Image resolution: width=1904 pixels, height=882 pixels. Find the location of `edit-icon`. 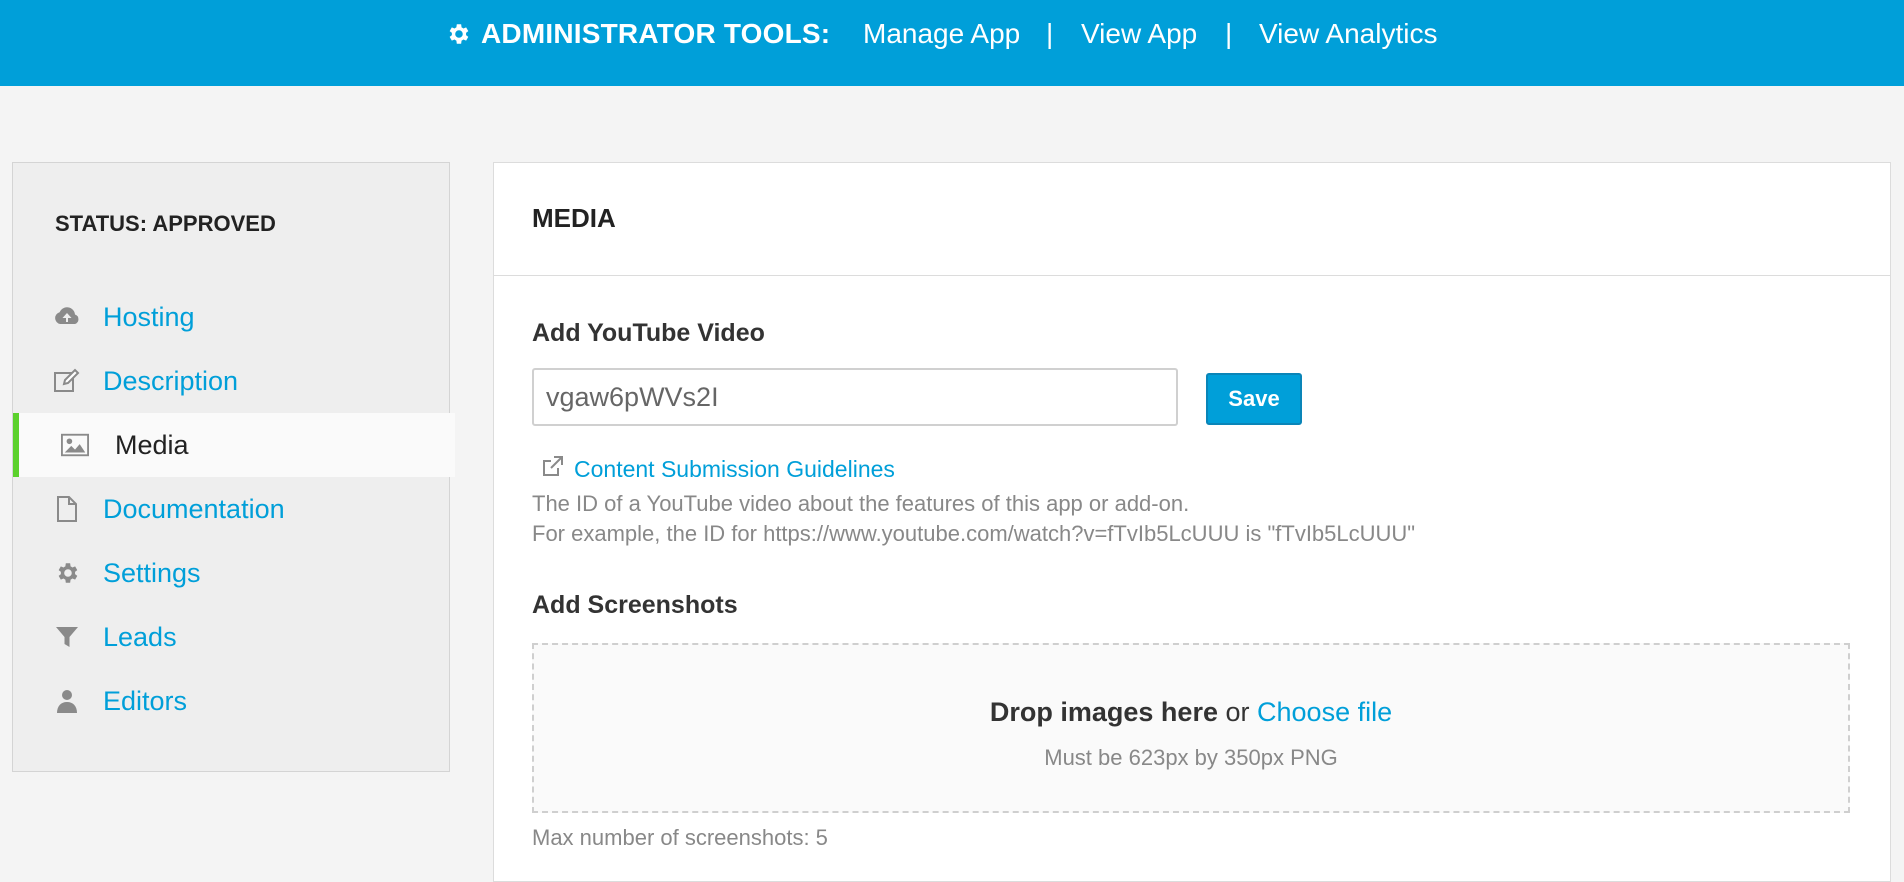

edit-icon is located at coordinates (67, 381).